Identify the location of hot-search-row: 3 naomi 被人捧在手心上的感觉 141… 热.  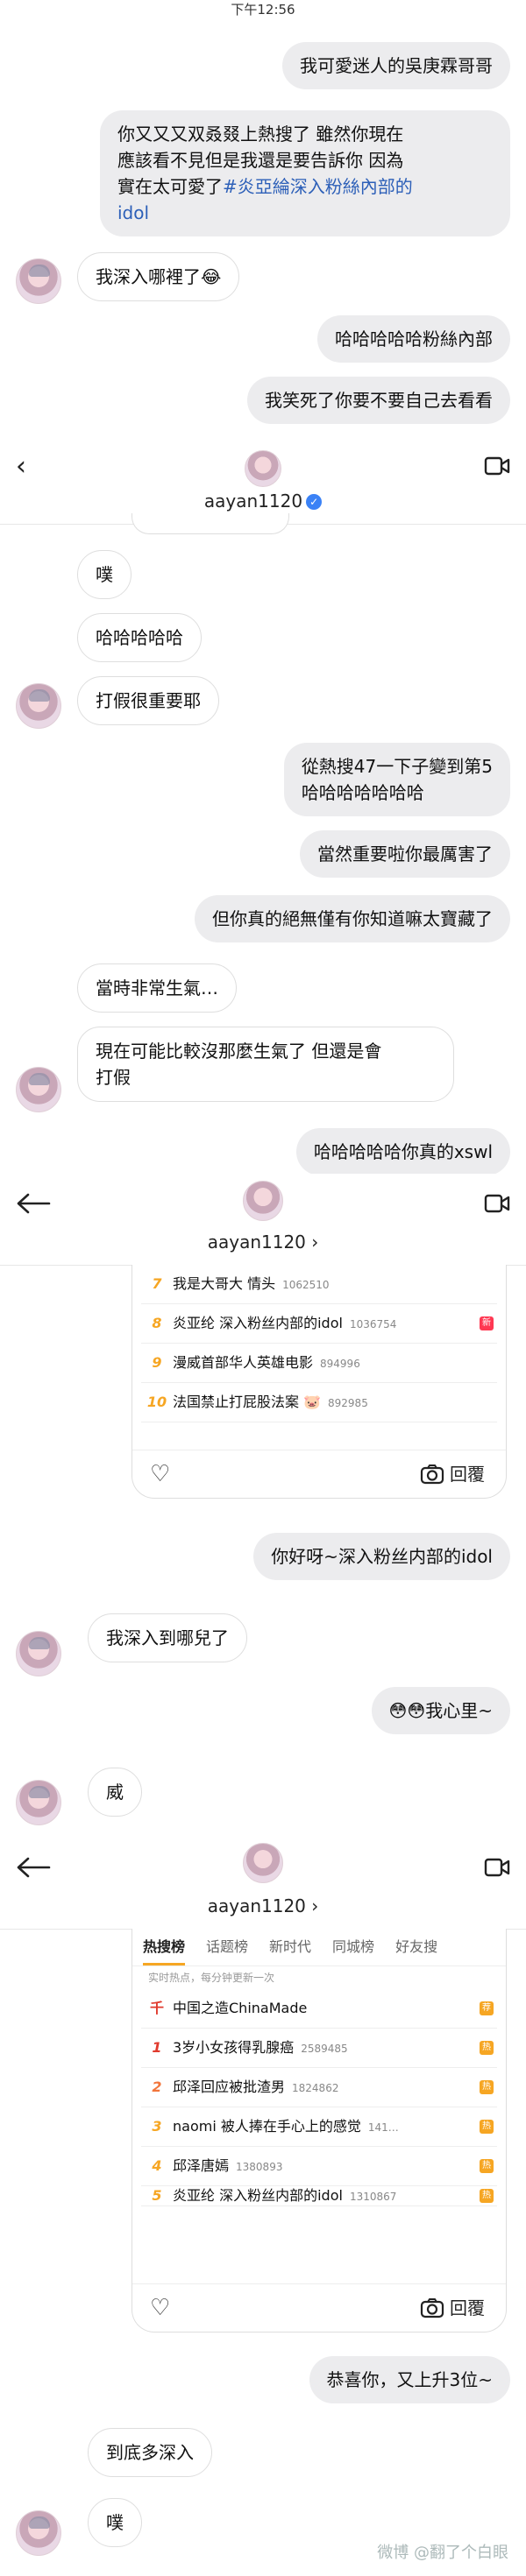
(319, 2127).